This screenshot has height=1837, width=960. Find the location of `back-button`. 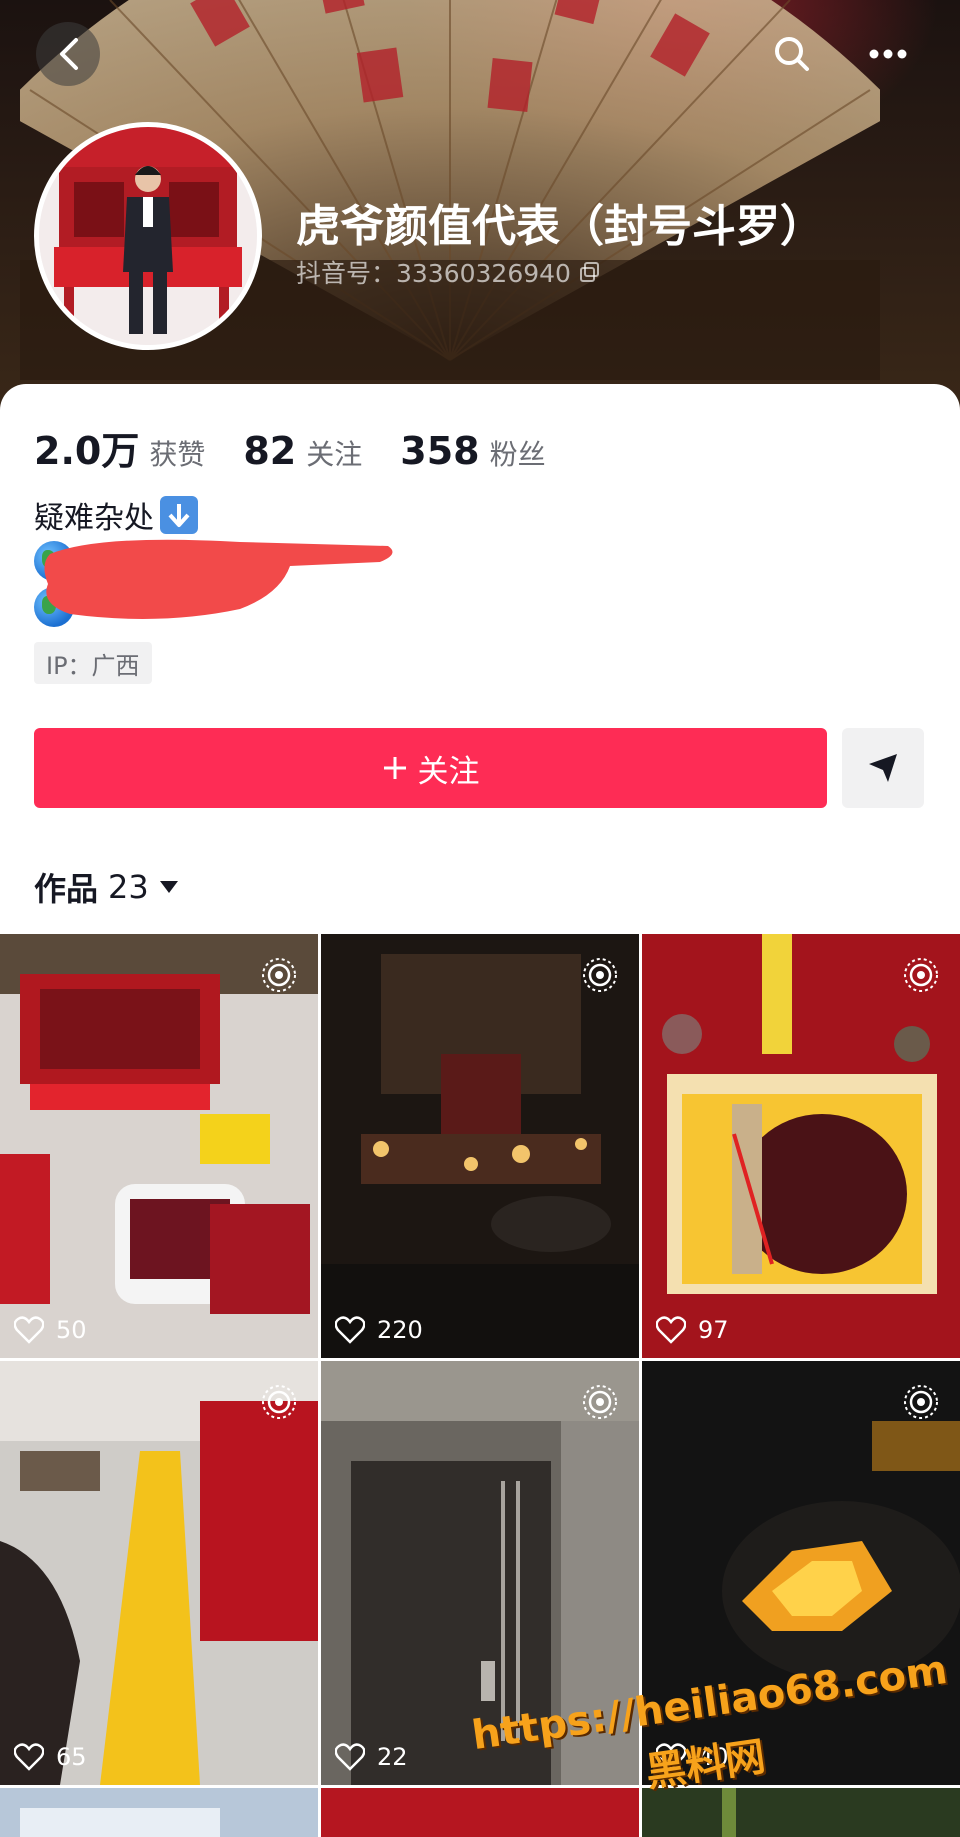

back-button is located at coordinates (68, 54).